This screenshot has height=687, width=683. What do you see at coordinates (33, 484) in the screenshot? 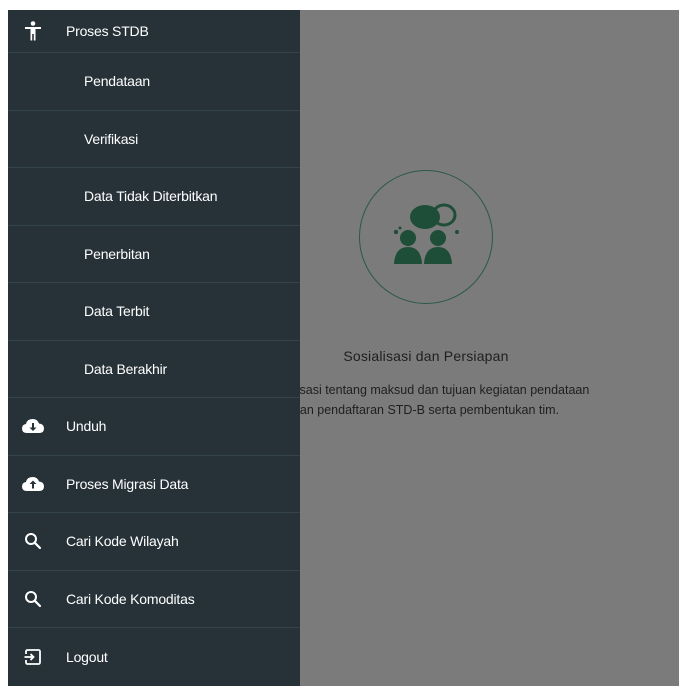
I see `cloud-upload-icon` at bounding box center [33, 484].